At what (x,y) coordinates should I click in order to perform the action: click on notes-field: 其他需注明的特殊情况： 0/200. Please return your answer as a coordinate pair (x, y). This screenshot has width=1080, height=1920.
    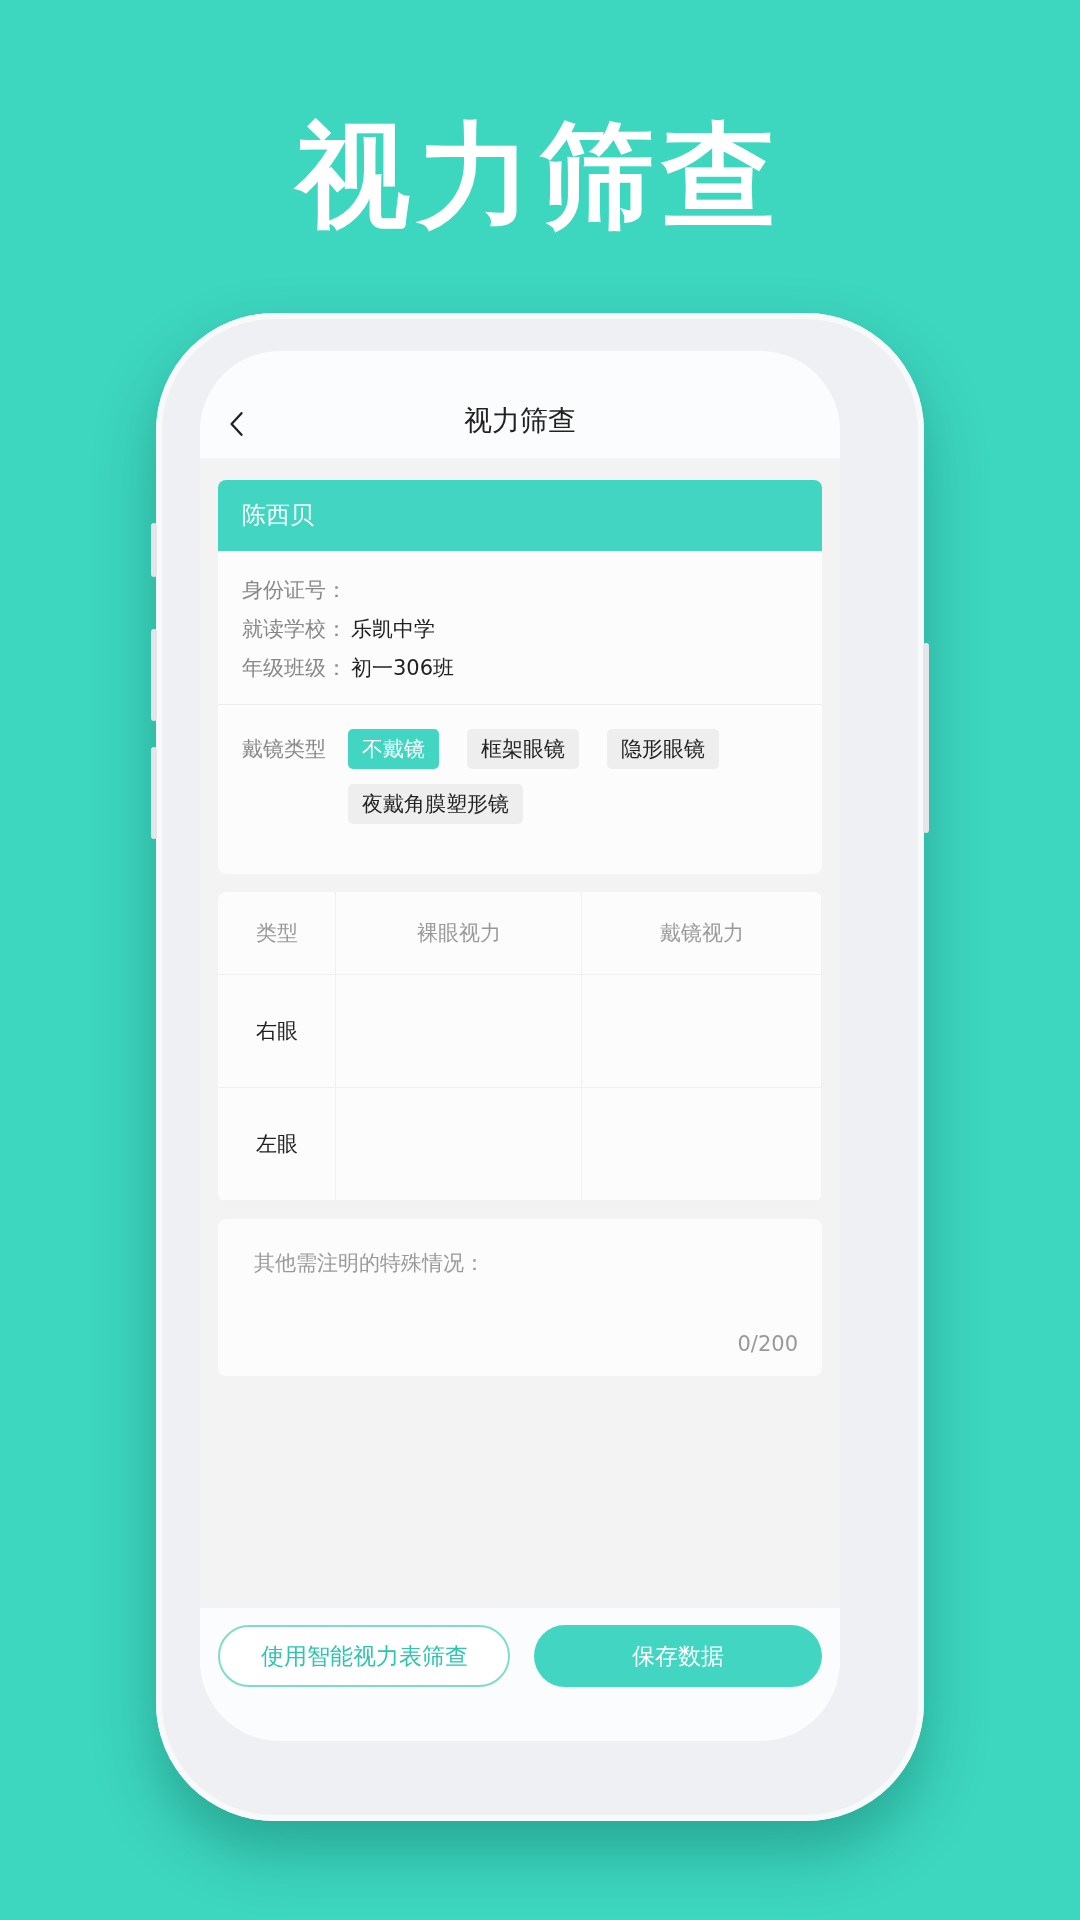
    Looking at the image, I should click on (520, 1297).